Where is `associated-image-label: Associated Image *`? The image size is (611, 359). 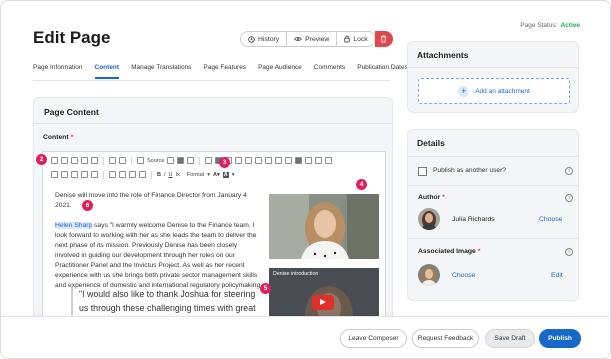 associated-image-label: Associated Image * is located at coordinates (449, 251).